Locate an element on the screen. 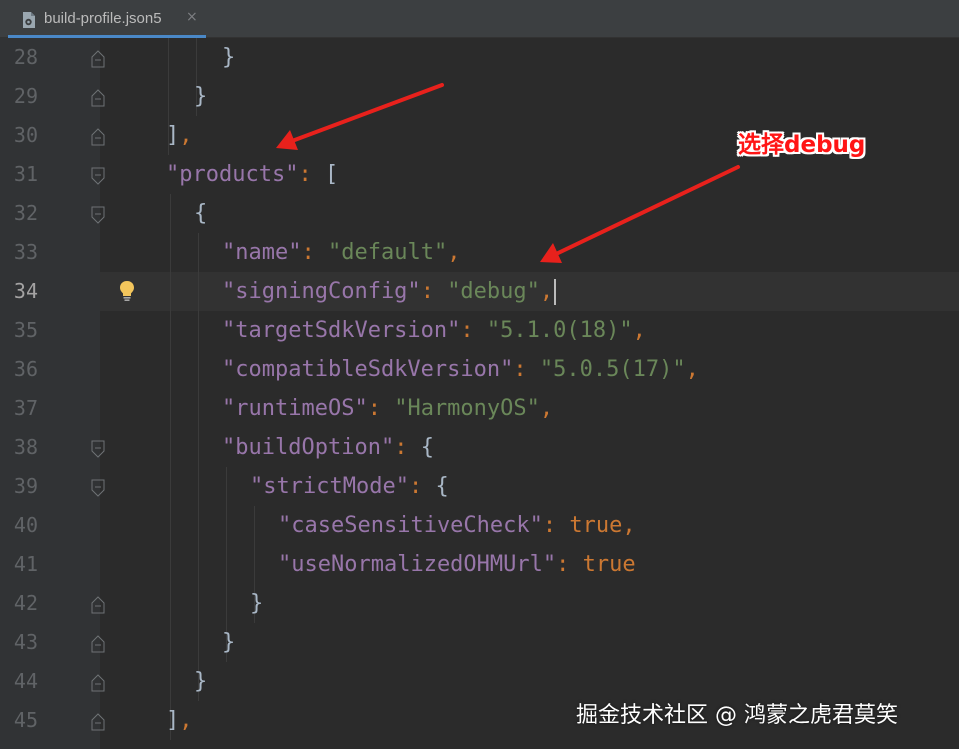 This screenshot has width=959, height=749. code-line-41: "useNormalizedOHMUrl": true is located at coordinates (457, 564).